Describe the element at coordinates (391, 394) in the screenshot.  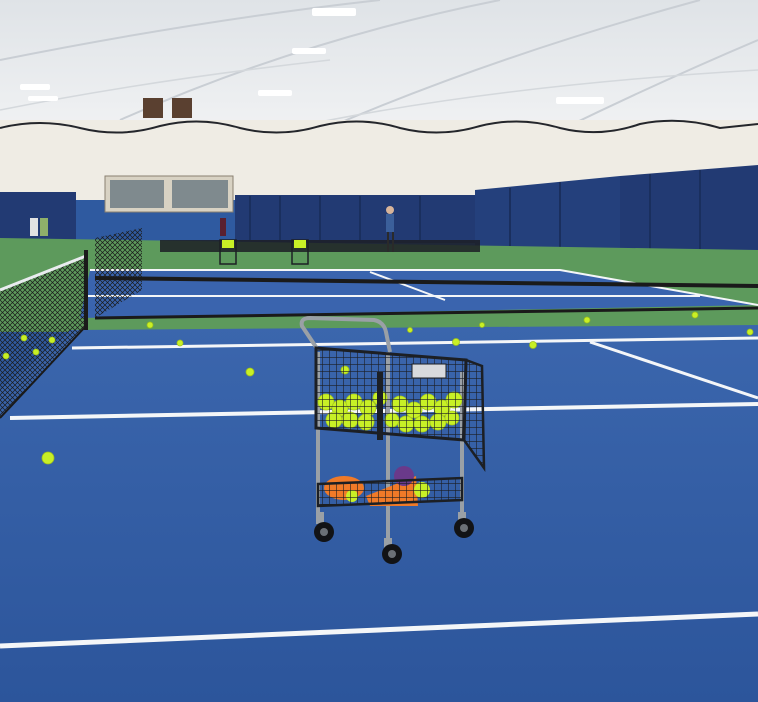
I see `cart-top-basket` at that location.